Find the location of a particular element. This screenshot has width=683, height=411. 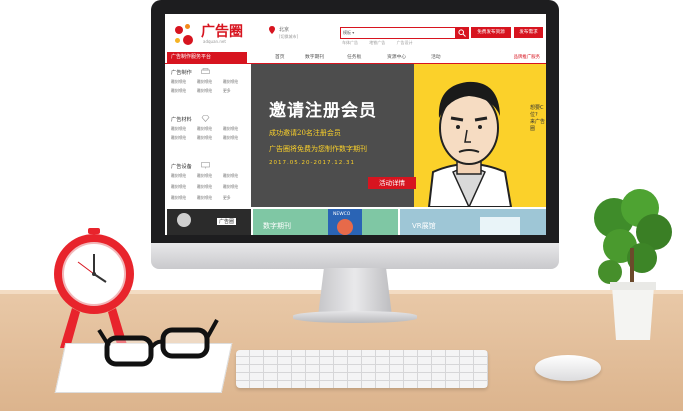

nav-item-journal: 数字期刊 is located at coordinates (314, 57).